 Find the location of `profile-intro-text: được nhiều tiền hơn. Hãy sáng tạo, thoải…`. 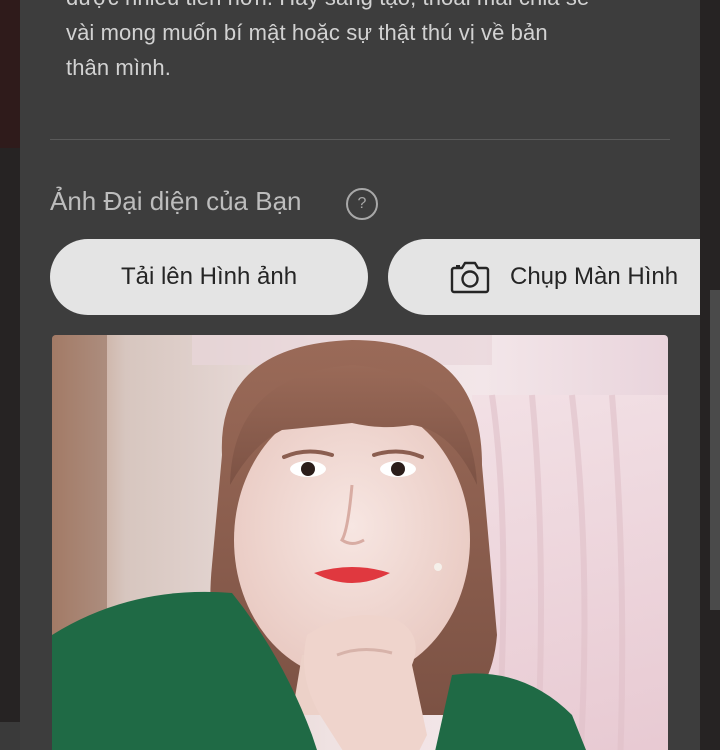

profile-intro-text: được nhiều tiền hơn. Hãy sáng tạo, thoải… is located at coordinates (327, 40).